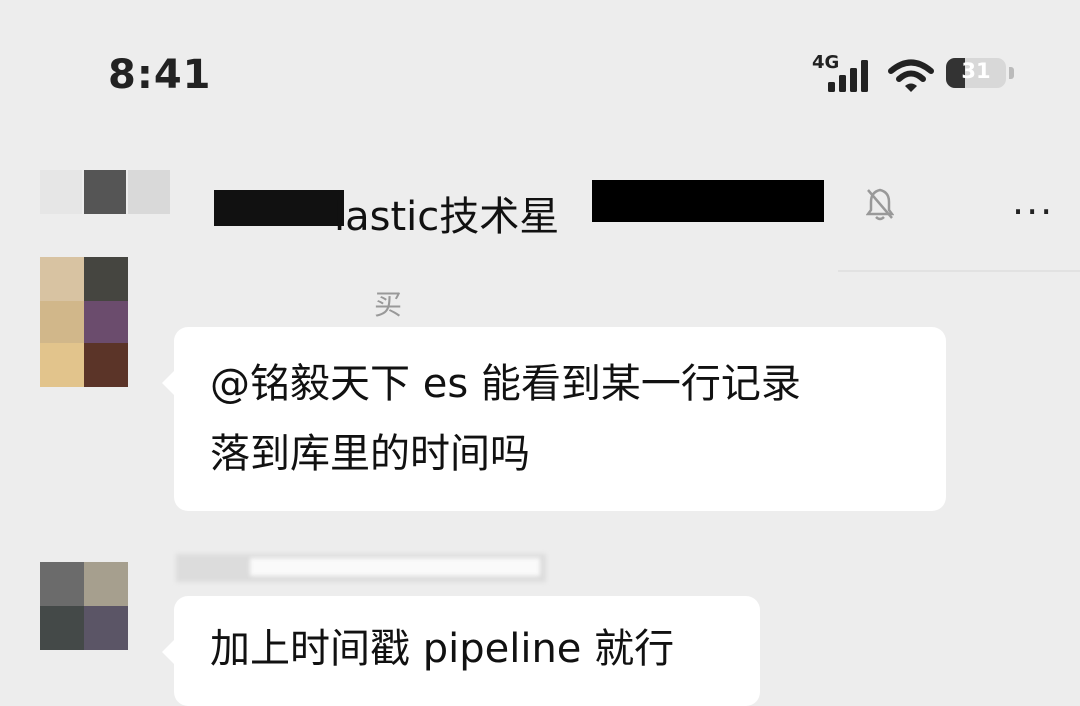 This screenshot has height=706, width=1080. I want to click on mute-bell-icon, so click(880, 204).